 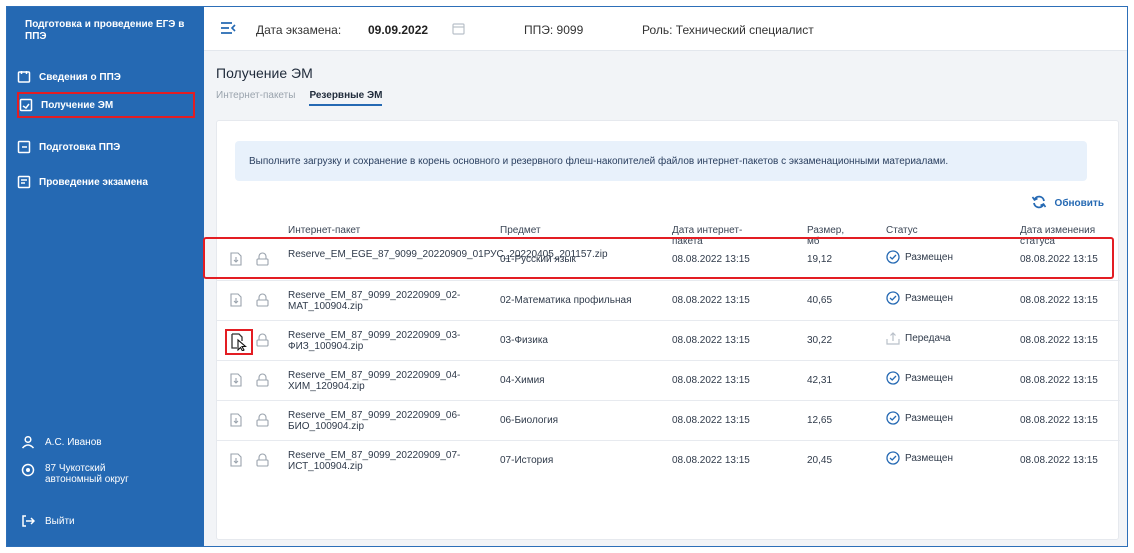 I want to click on tab-reserve-em: Резервные ЭМ, so click(x=346, y=98).